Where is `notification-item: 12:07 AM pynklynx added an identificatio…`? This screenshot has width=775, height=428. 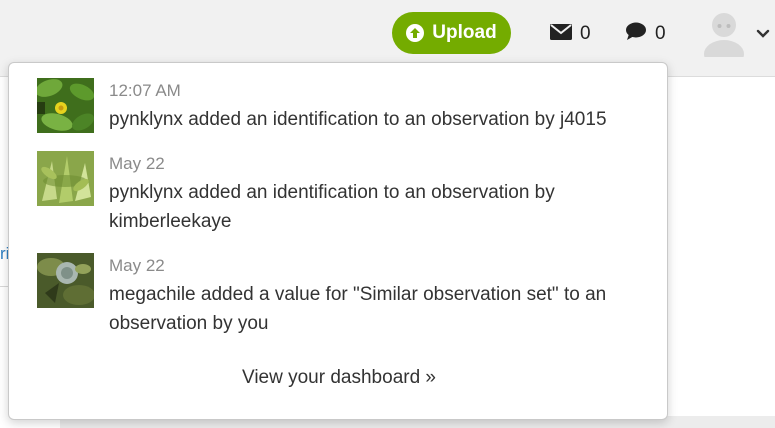
notification-item: 12:07 AM pynklynx added an identificatio… is located at coordinates (343, 106).